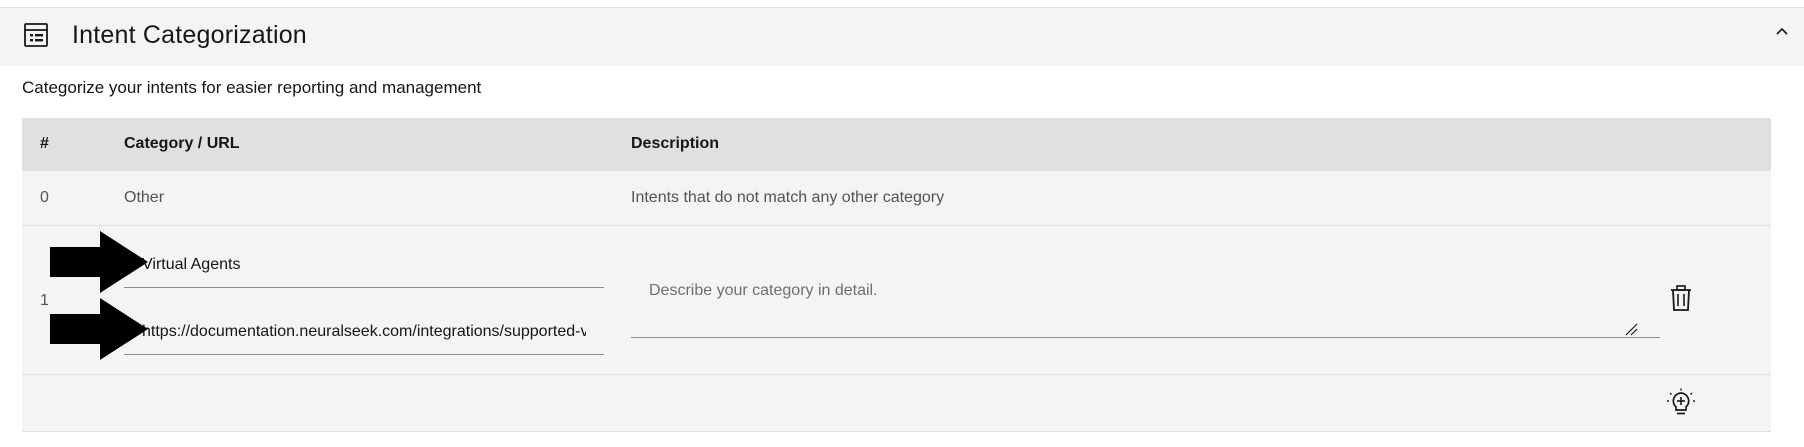 The width and height of the screenshot is (1804, 447). Describe the element at coordinates (44, 300) in the screenshot. I see `row-index: 1` at that location.